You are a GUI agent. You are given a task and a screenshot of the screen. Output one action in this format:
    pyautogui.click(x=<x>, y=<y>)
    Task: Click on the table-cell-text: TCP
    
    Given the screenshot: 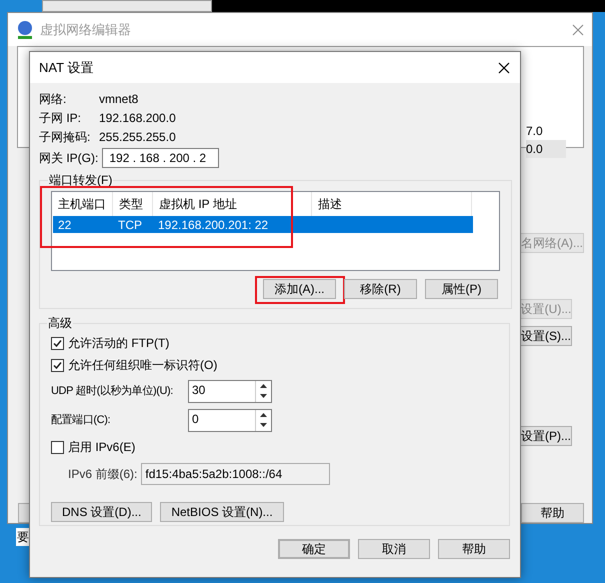 What is the action you would take?
    pyautogui.click(x=130, y=225)
    